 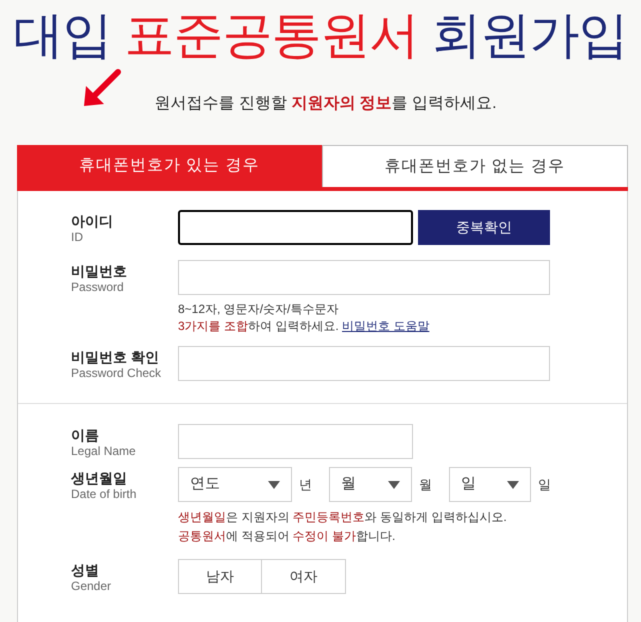 What do you see at coordinates (295, 227) in the screenshot?
I see `input-field` at bounding box center [295, 227].